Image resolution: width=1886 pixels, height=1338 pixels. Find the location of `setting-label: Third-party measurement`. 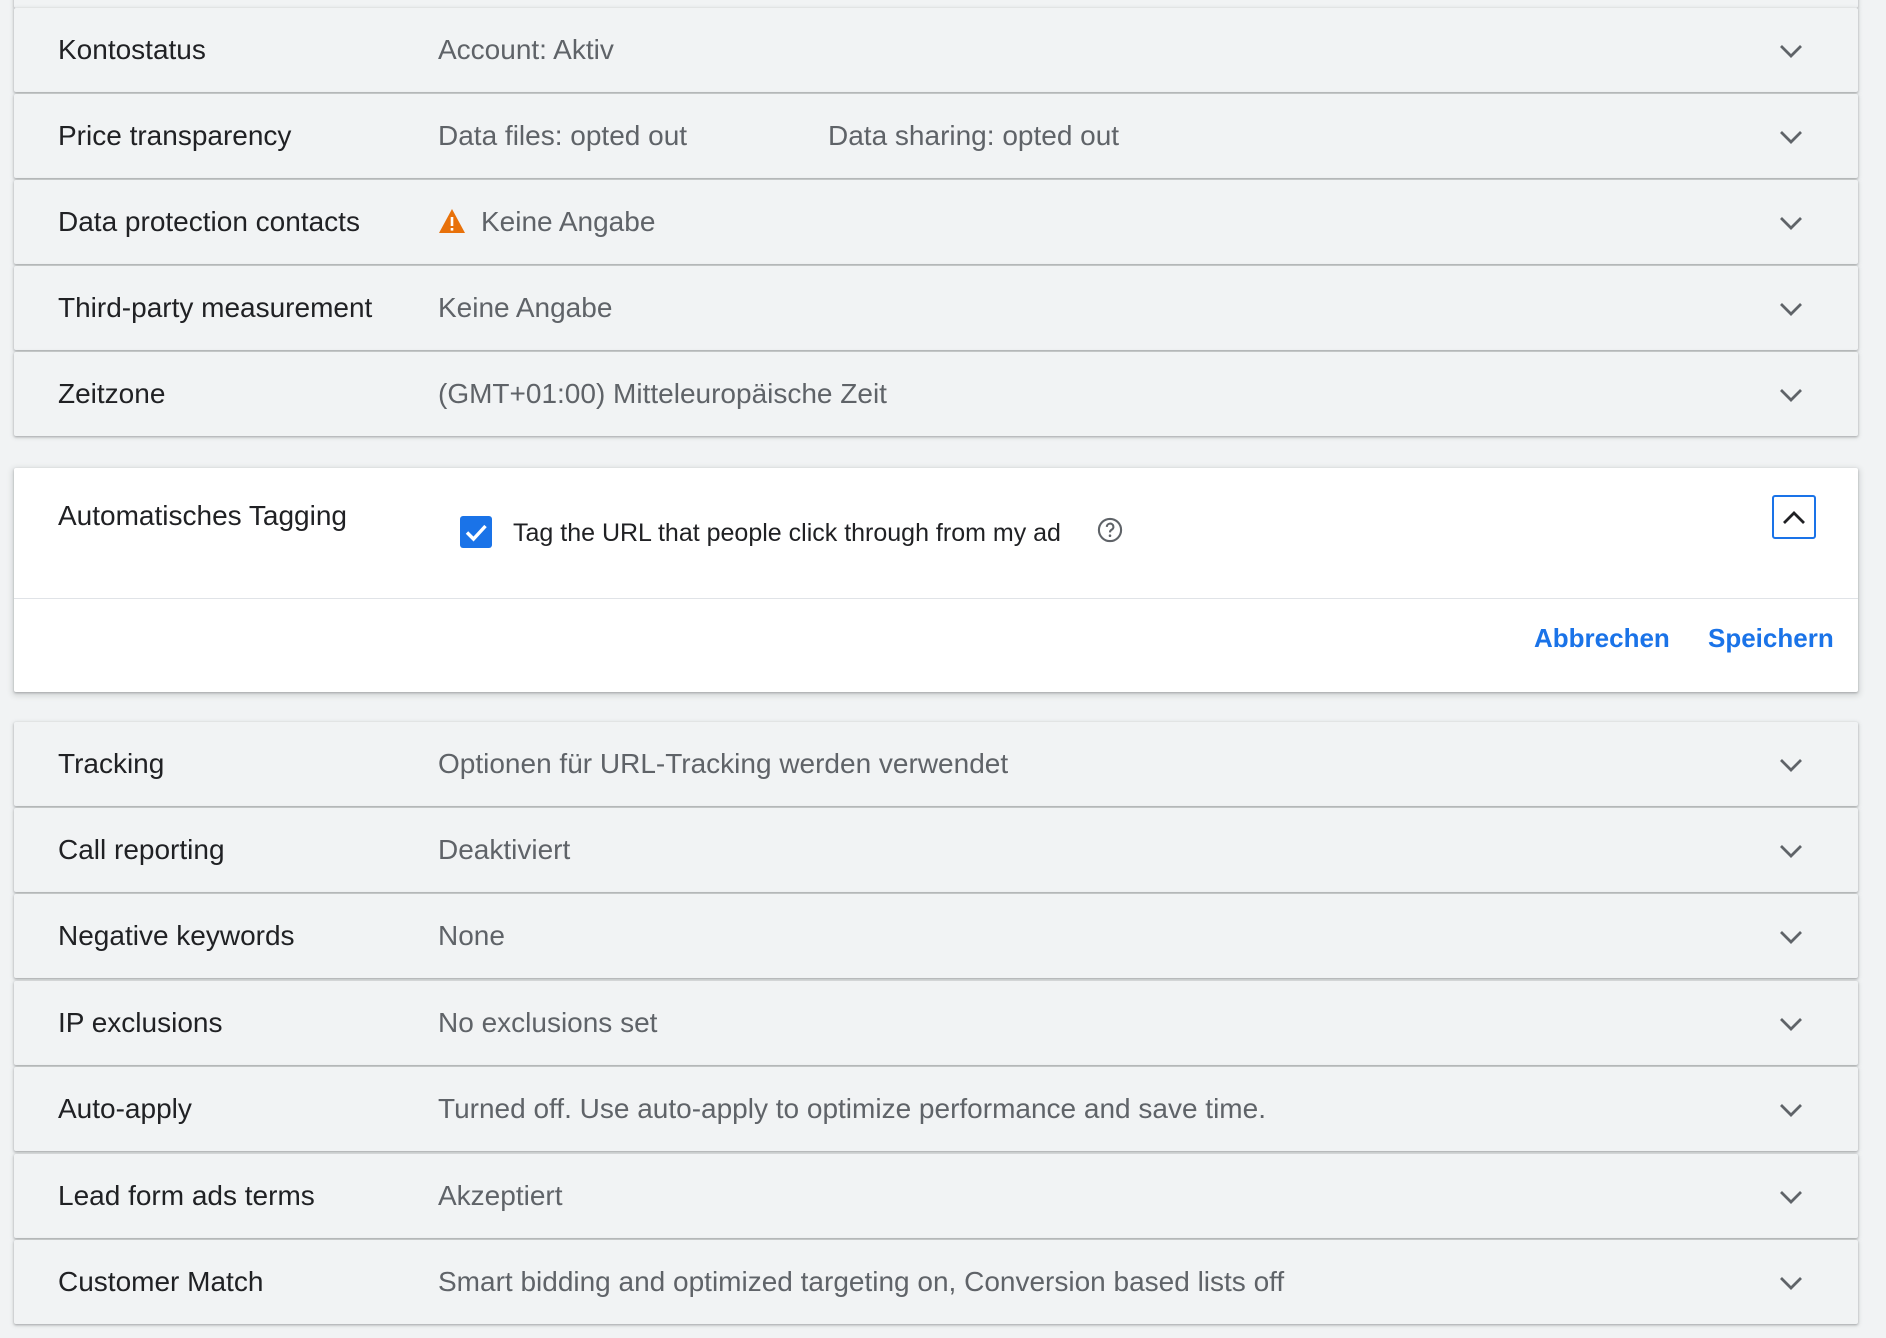

setting-label: Third-party measurement is located at coordinates (215, 307).